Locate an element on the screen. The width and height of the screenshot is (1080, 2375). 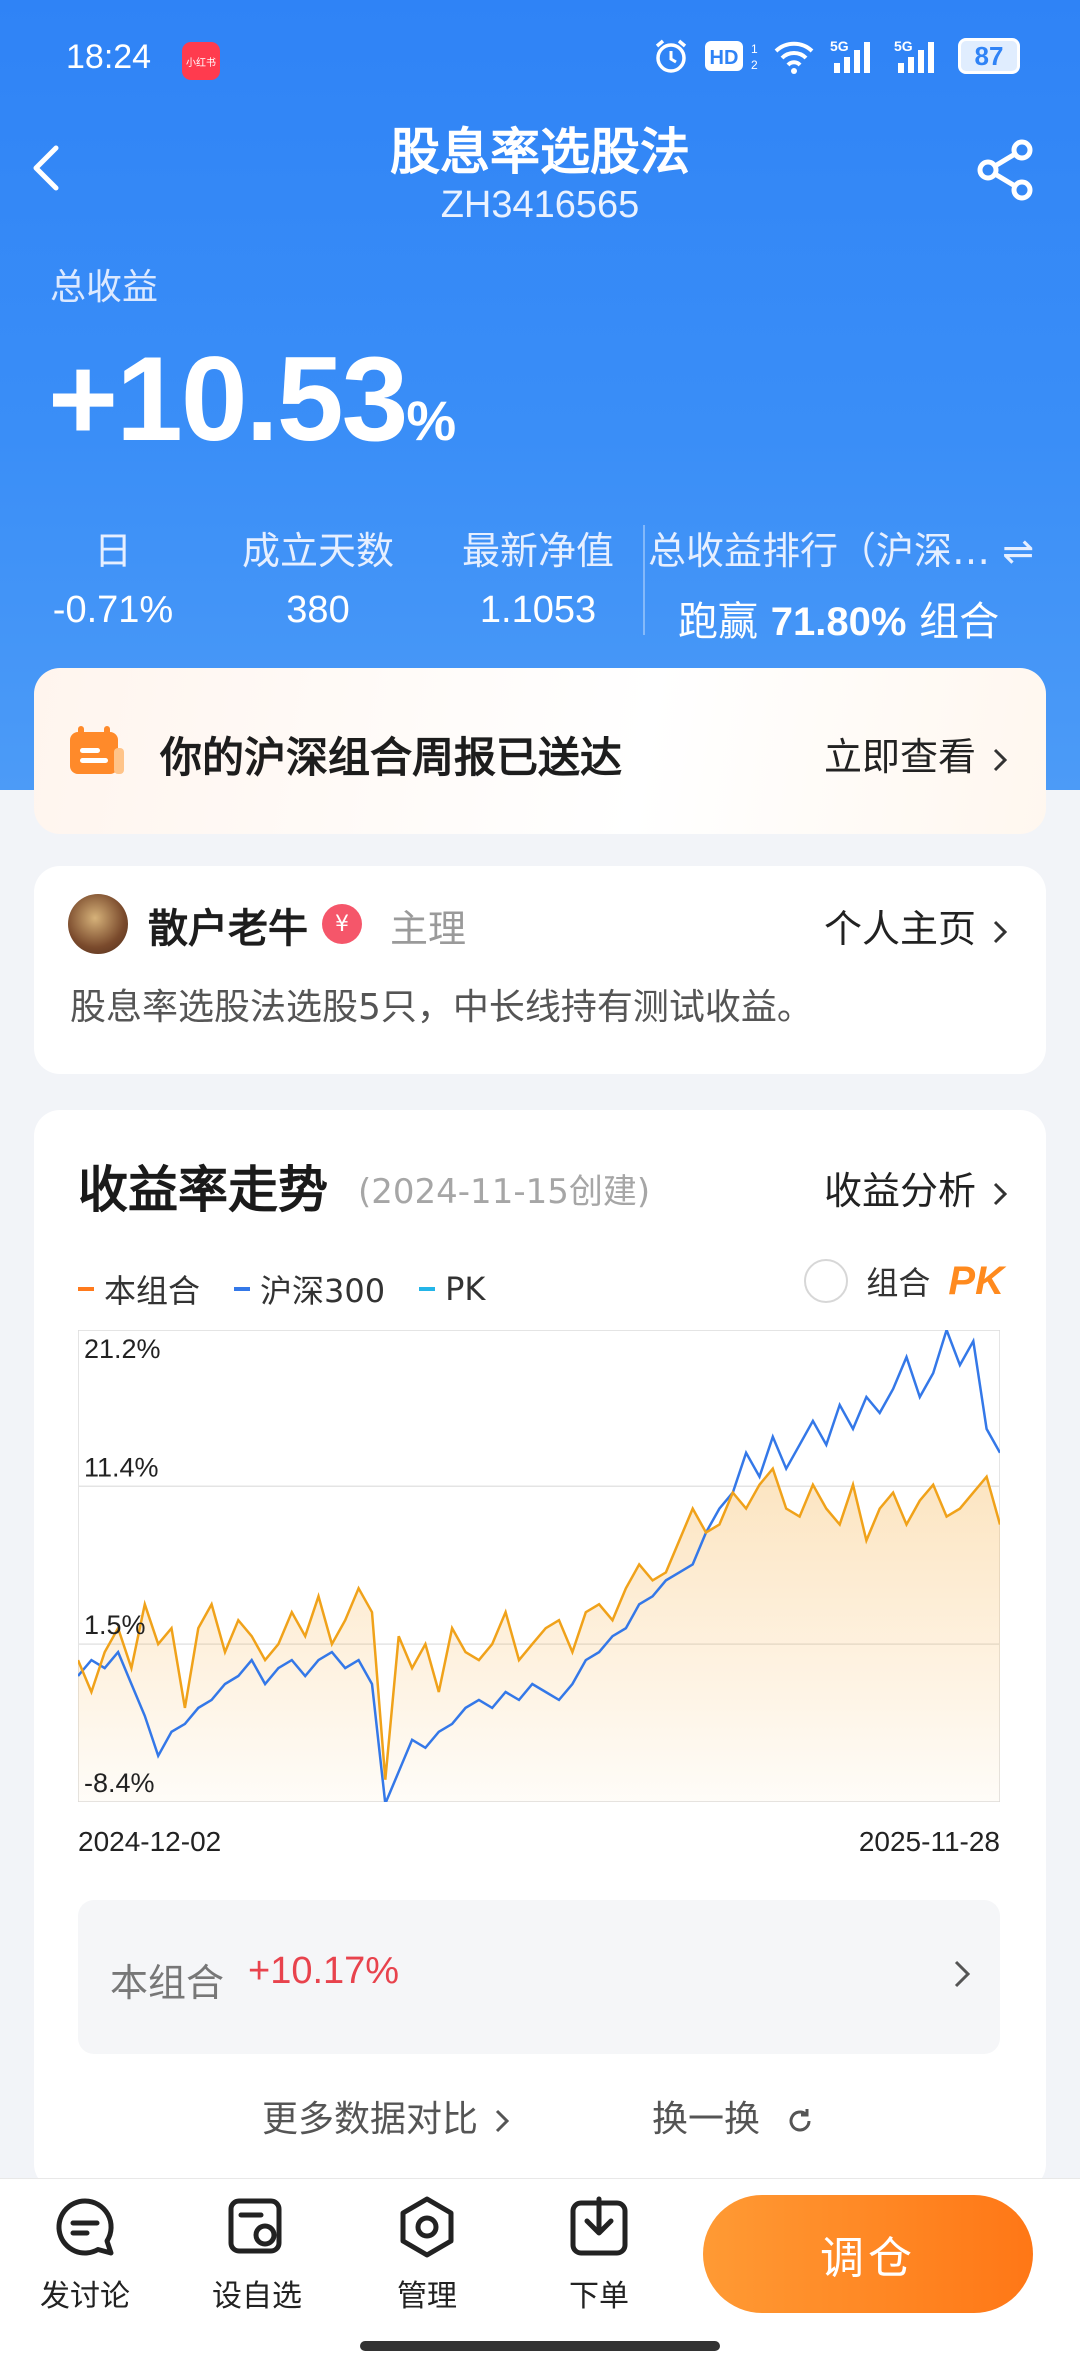
alarm-icon is located at coordinates (671, 56).